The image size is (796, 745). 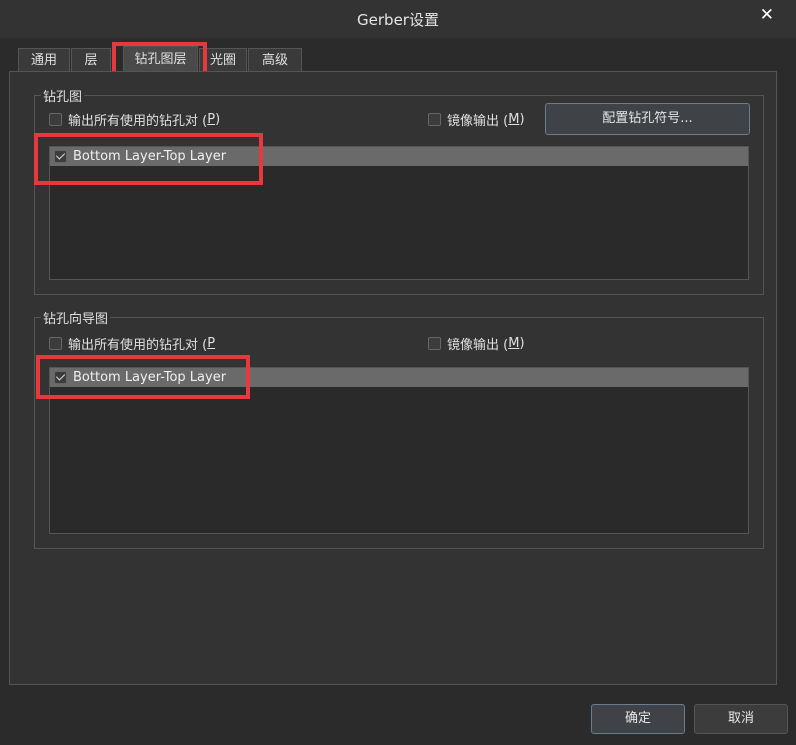 What do you see at coordinates (211, 119) in the screenshot?
I see `output-all-pairs-mnemonic: P` at bounding box center [211, 119].